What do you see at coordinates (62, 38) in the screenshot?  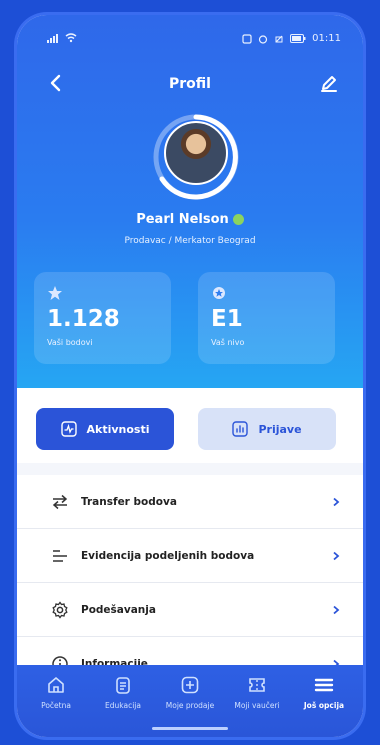 I see `status-left` at bounding box center [62, 38].